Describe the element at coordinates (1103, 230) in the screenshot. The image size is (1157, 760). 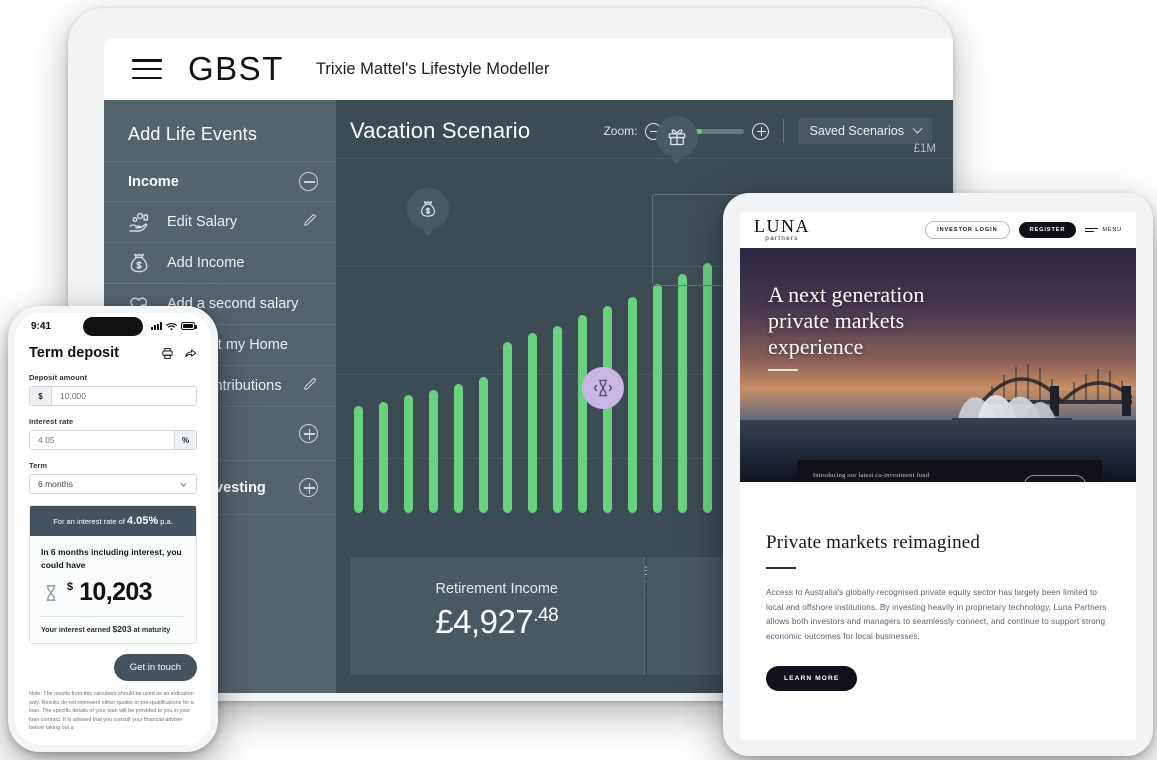
I see `menu-button: MENU` at that location.